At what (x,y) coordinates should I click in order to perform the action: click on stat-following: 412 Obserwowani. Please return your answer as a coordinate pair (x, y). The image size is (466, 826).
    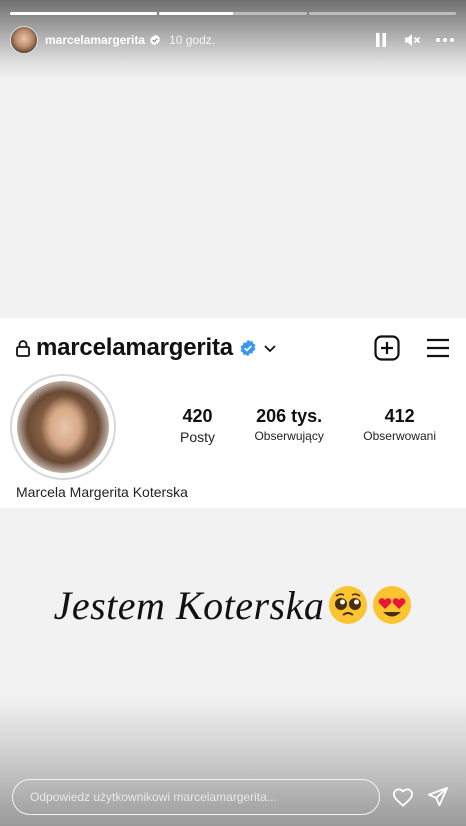
    Looking at the image, I should click on (399, 424).